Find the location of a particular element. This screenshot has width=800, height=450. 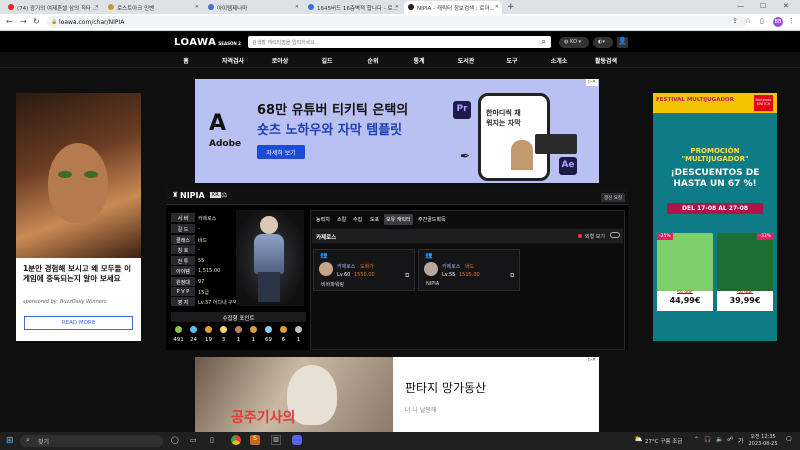

tab-collection: 수집 is located at coordinates (357, 219).